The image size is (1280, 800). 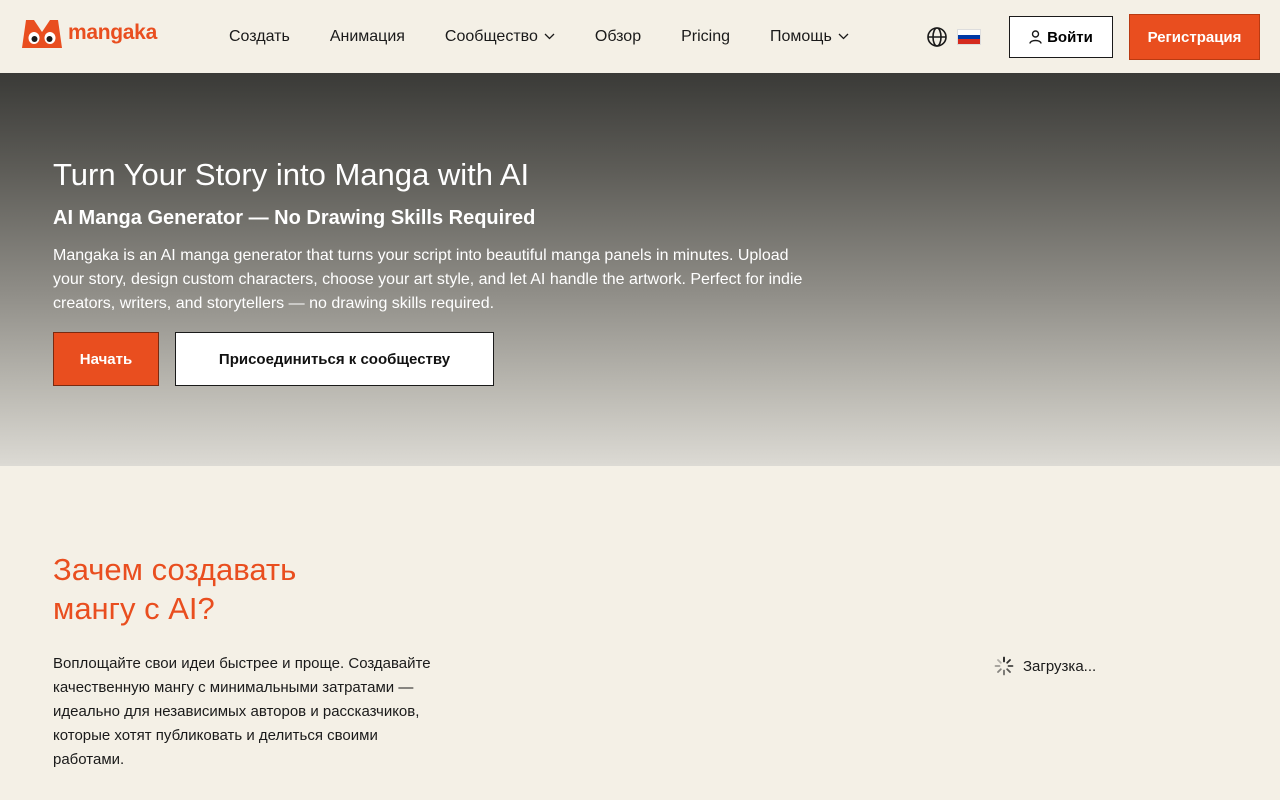 I want to click on nav-item-pricing: Pricing, so click(x=705, y=37).